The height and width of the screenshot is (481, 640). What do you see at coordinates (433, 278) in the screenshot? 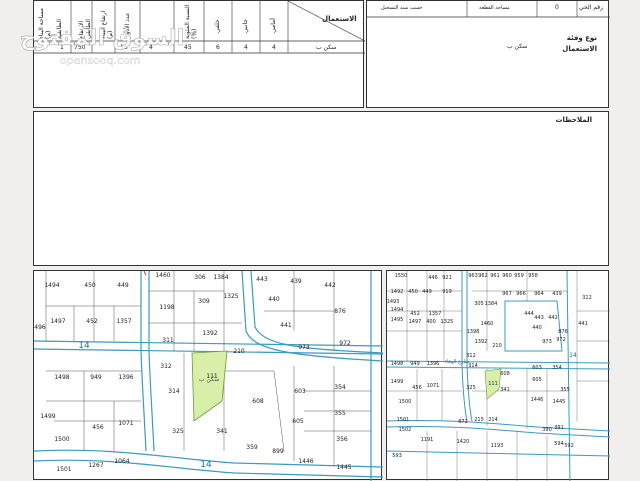
I see `parcel-number-446: 446` at bounding box center [433, 278].